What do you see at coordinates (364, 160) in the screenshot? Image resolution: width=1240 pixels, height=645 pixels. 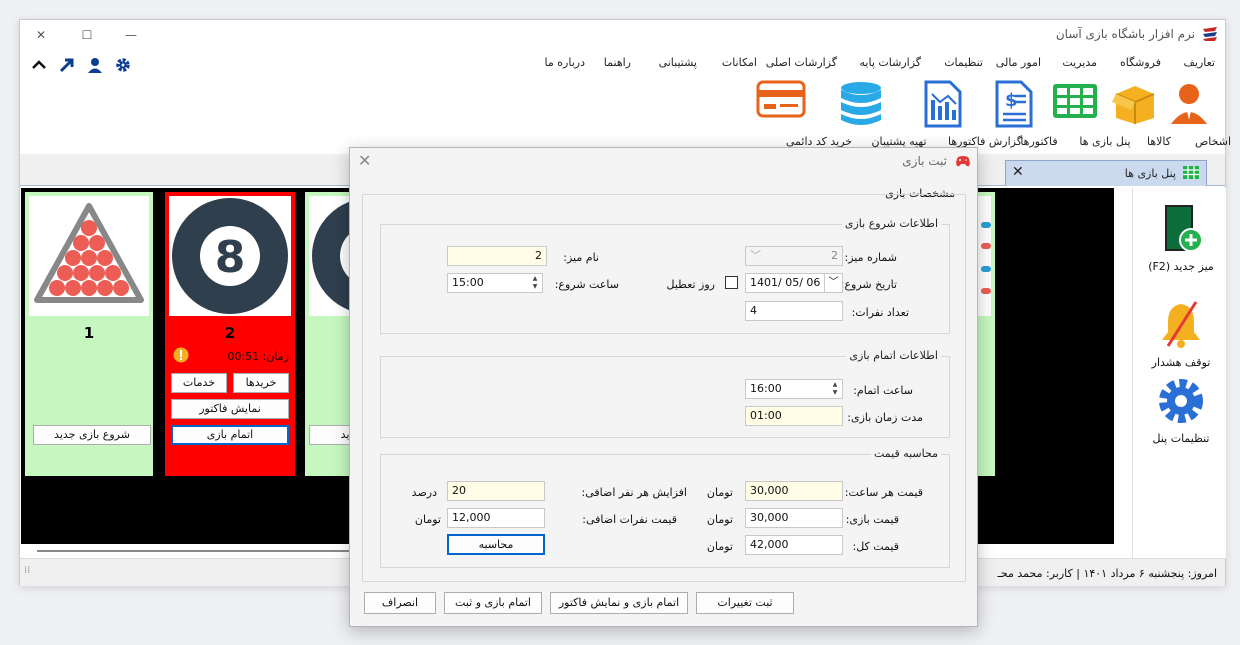 I see `dialog-close-button: ✕` at bounding box center [364, 160].